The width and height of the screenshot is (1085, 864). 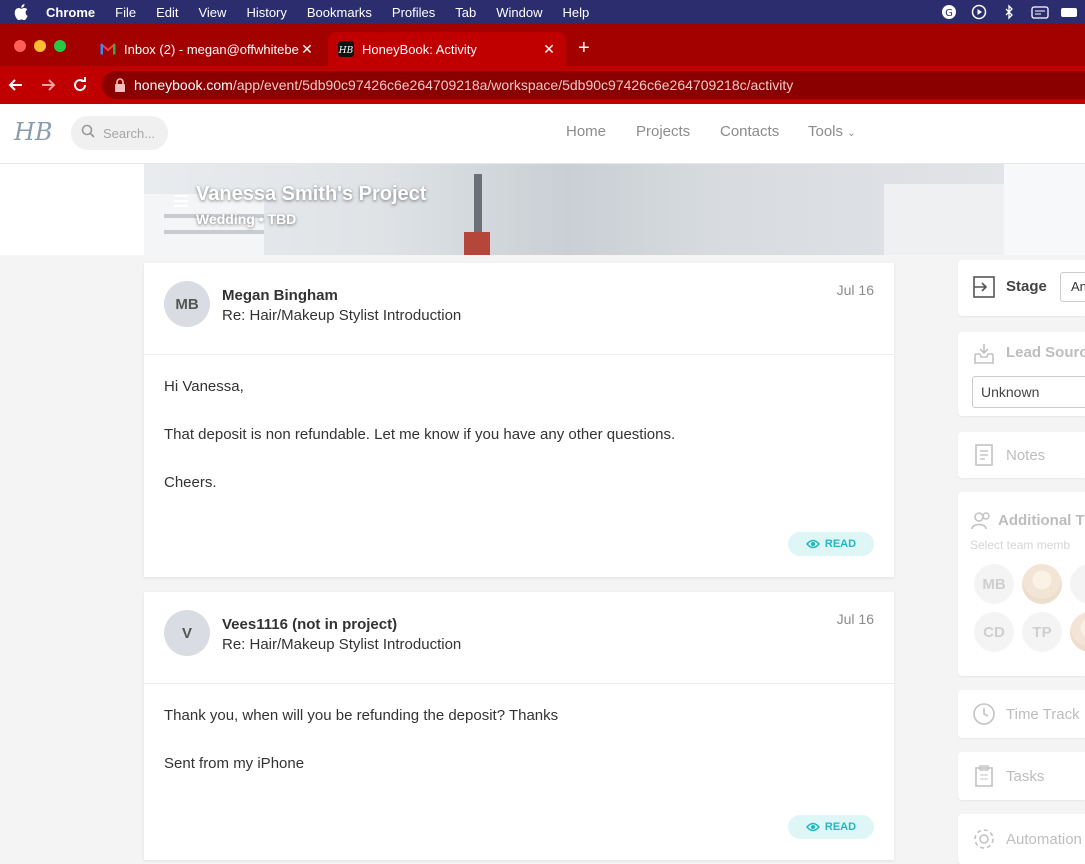 What do you see at coordinates (1041, 520) in the screenshot?
I see `team-label: Additional T` at bounding box center [1041, 520].